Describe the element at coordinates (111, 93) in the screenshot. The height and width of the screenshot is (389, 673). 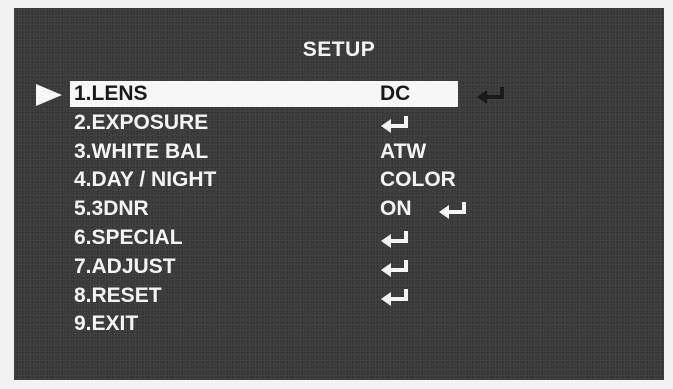
I see `menu-item-label: 1.LENS` at that location.